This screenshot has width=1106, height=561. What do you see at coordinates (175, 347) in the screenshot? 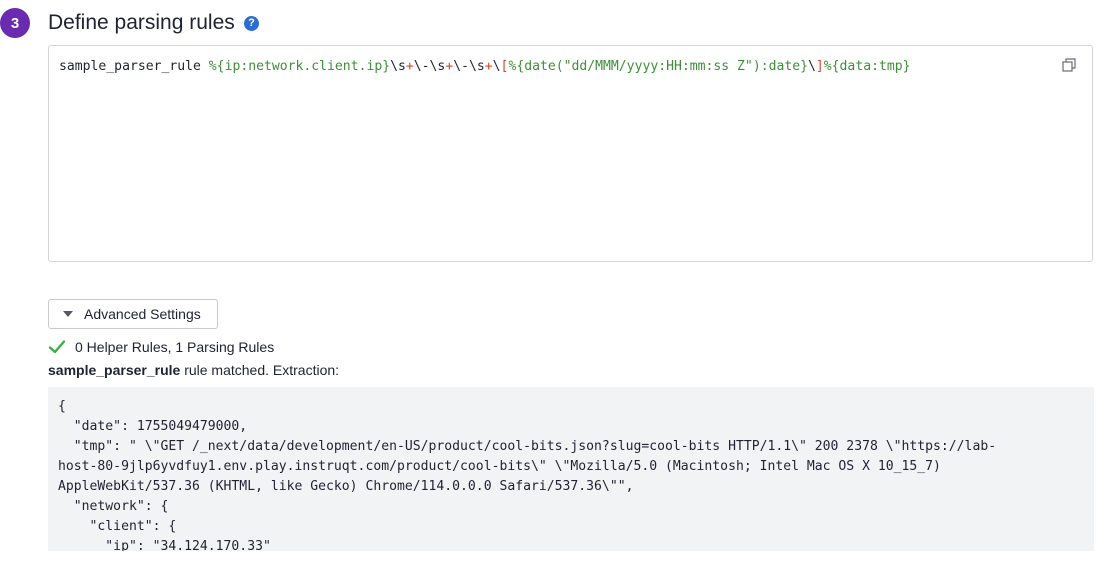
I see `rules-status-text: 0 Helper Rules, 1 Parsing Rules` at bounding box center [175, 347].